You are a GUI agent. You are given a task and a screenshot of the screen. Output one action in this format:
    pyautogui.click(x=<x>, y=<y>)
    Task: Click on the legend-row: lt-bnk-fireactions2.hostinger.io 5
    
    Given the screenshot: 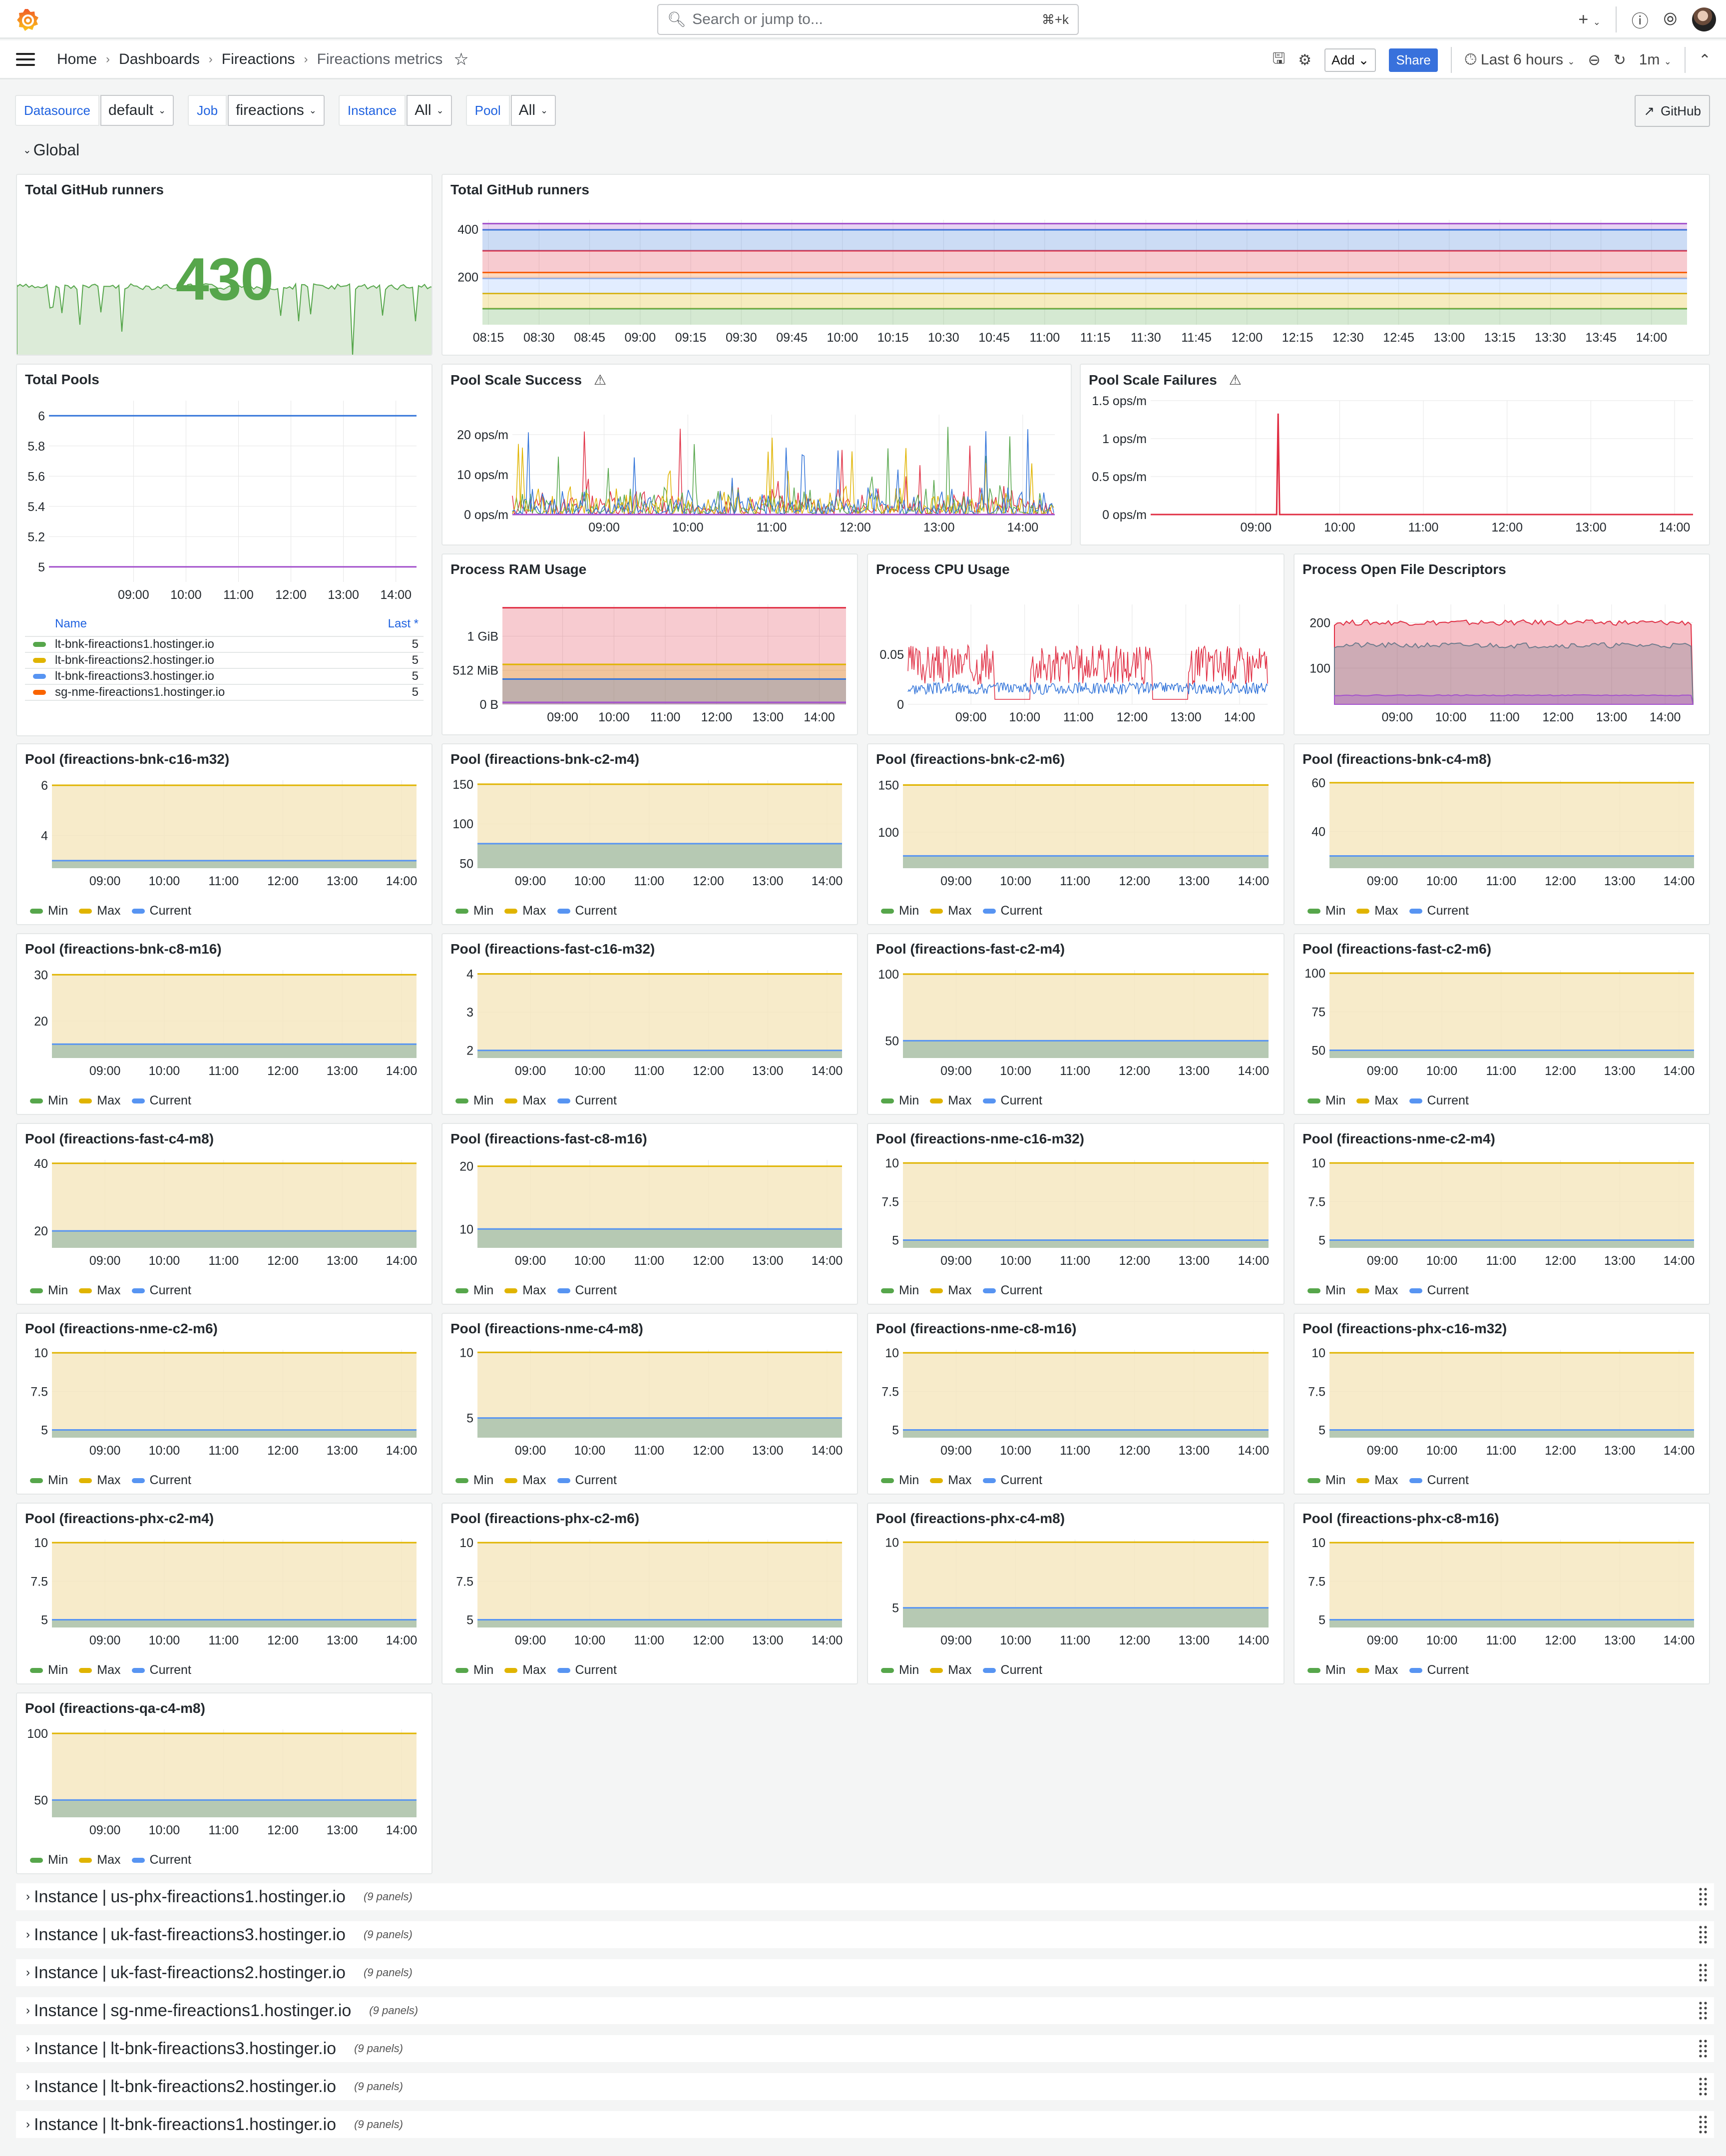 What is the action you would take?
    pyautogui.click(x=224, y=661)
    